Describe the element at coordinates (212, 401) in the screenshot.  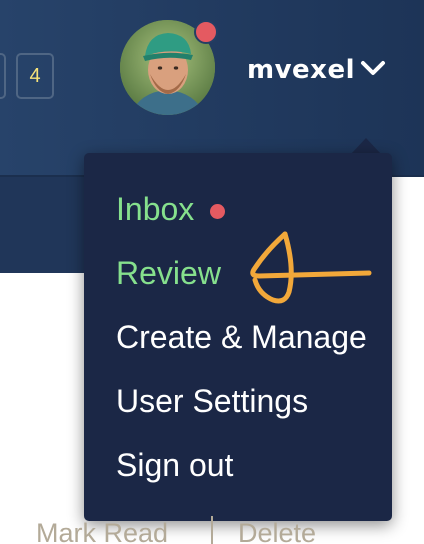
I see `menu-item-user-settings: User Settings` at that location.